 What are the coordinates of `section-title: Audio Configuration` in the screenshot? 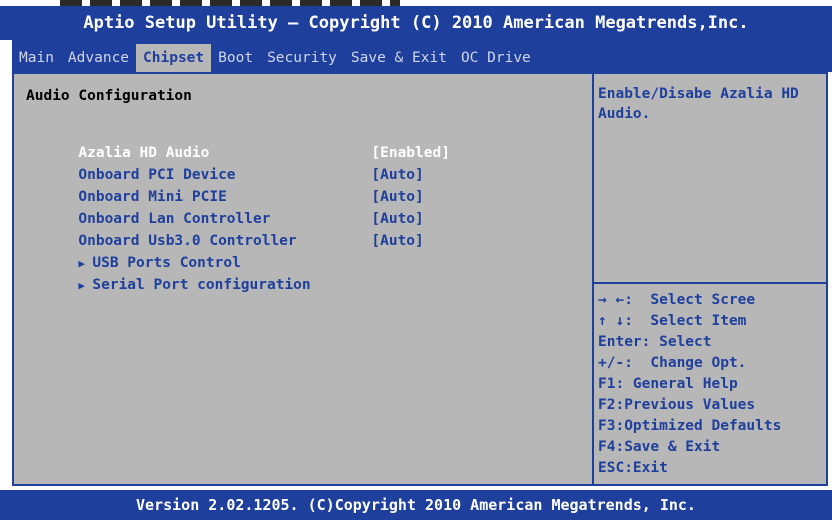 It's located at (109, 96).